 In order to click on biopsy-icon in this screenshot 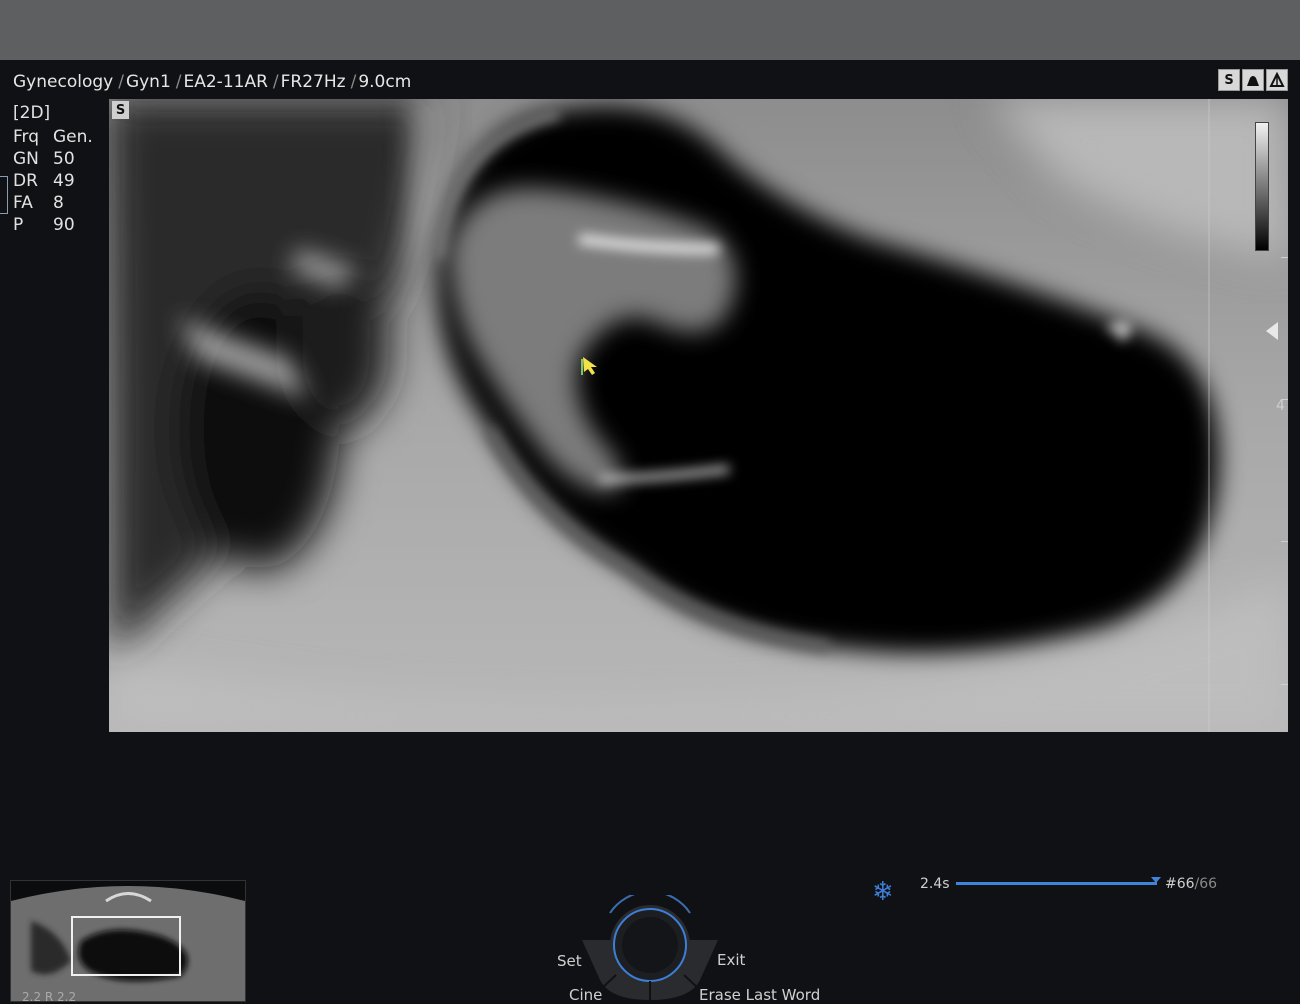, I will do `click(1277, 80)`.